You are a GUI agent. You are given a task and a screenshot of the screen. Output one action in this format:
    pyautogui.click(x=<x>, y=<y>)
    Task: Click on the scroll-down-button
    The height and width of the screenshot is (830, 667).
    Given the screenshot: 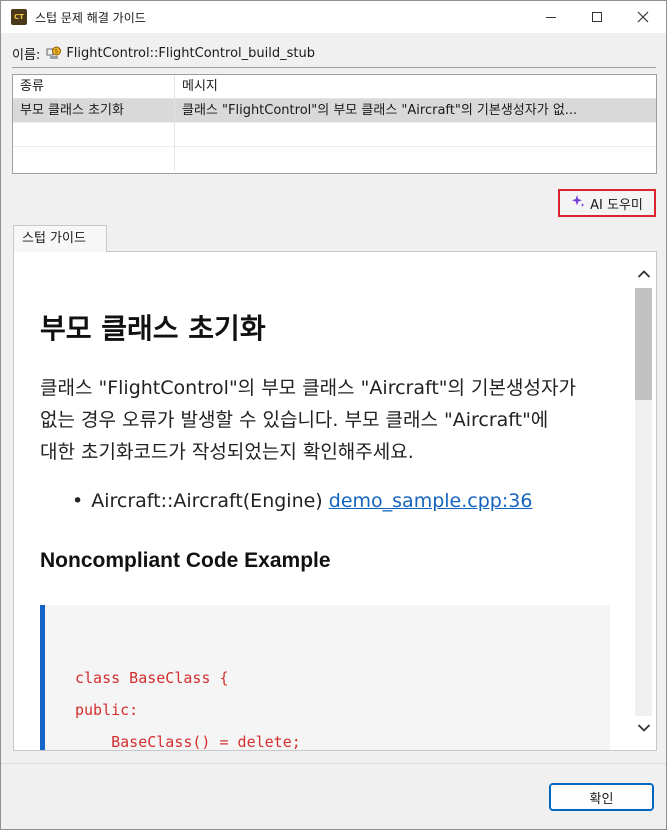 What is the action you would take?
    pyautogui.click(x=644, y=728)
    